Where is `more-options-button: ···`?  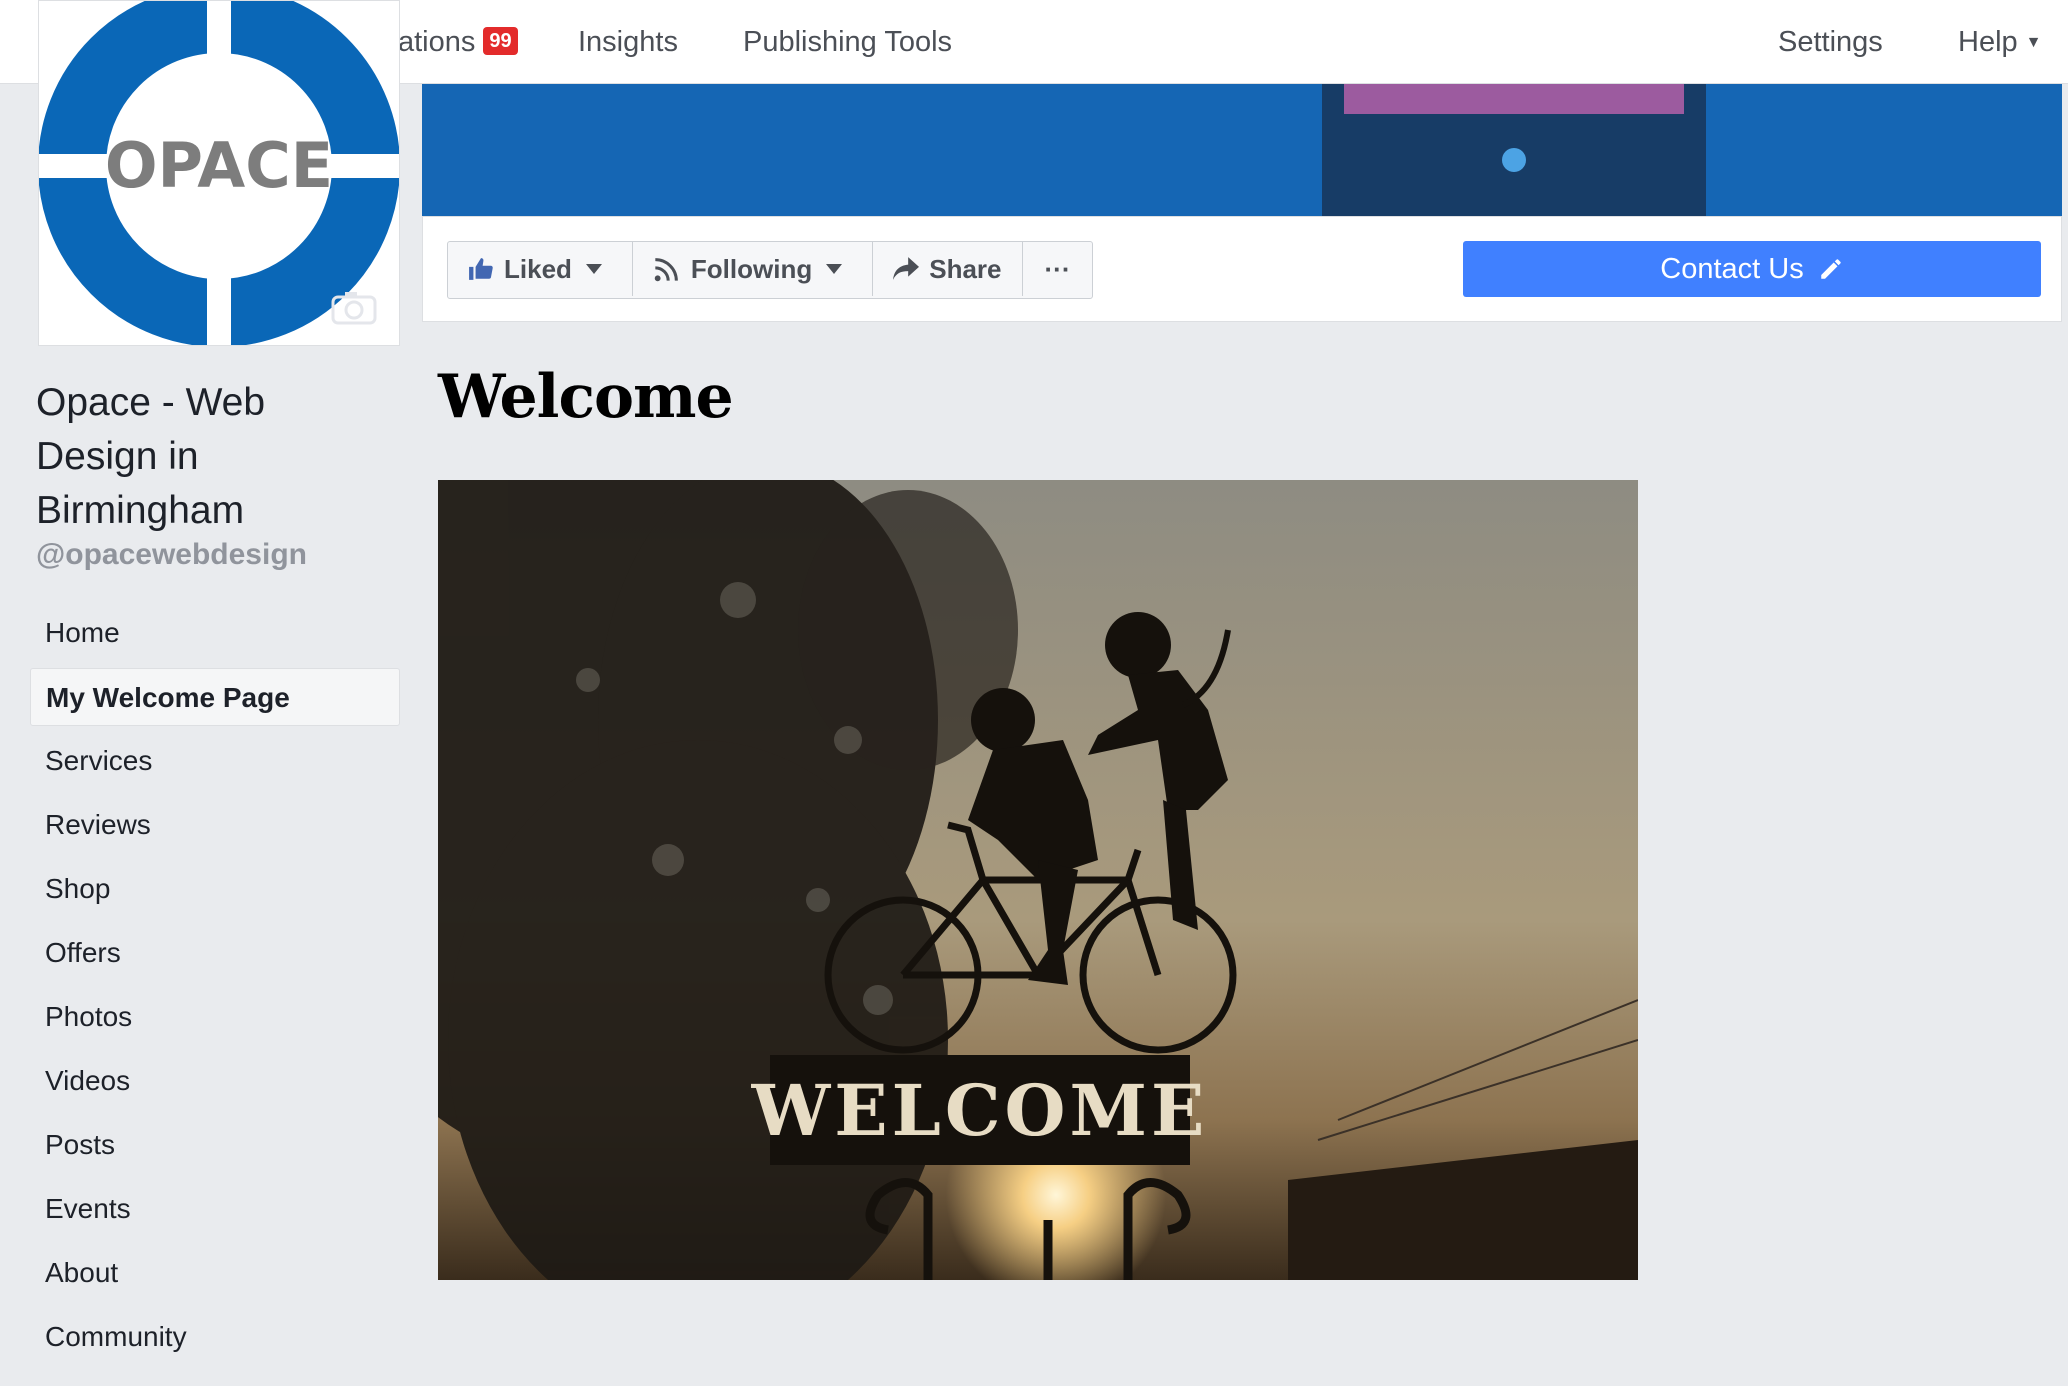
more-options-button: ··· is located at coordinates (1058, 269).